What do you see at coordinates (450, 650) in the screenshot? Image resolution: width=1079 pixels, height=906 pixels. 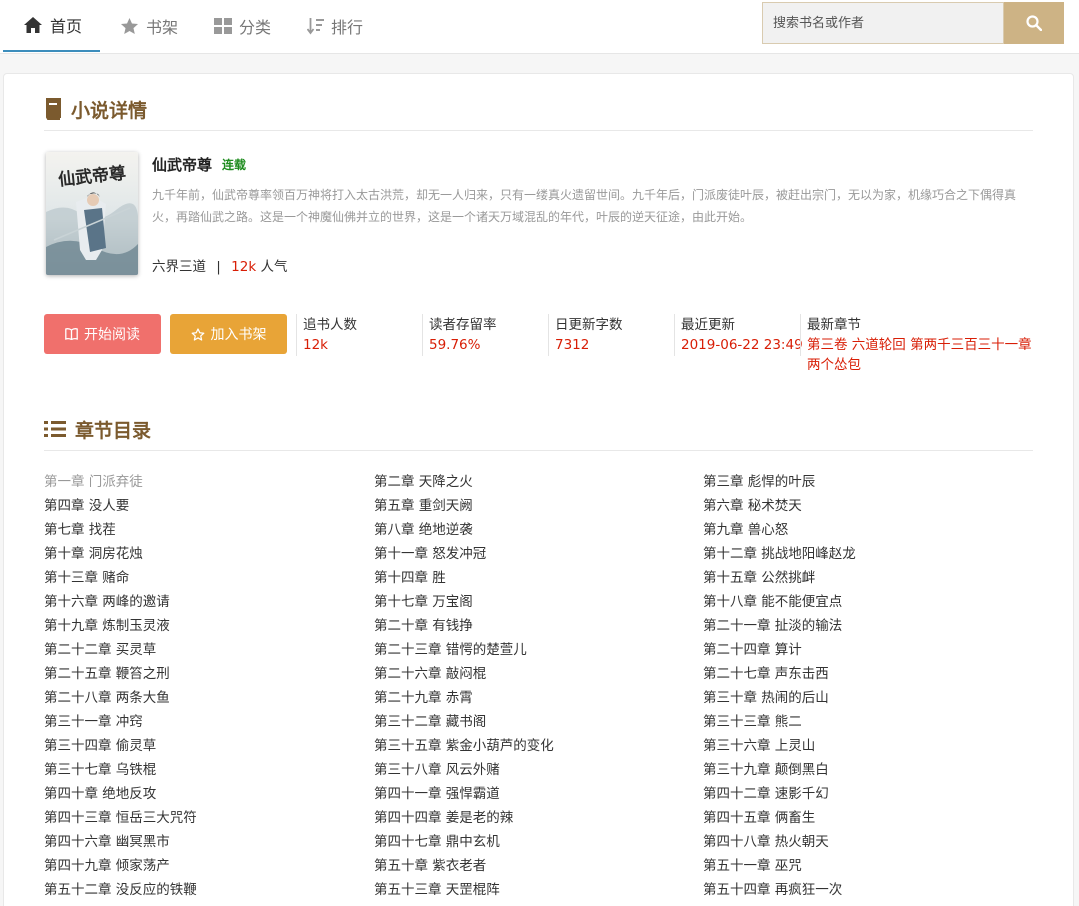 I see `chapter-link: 第二十三章 错愕的楚萱儿` at bounding box center [450, 650].